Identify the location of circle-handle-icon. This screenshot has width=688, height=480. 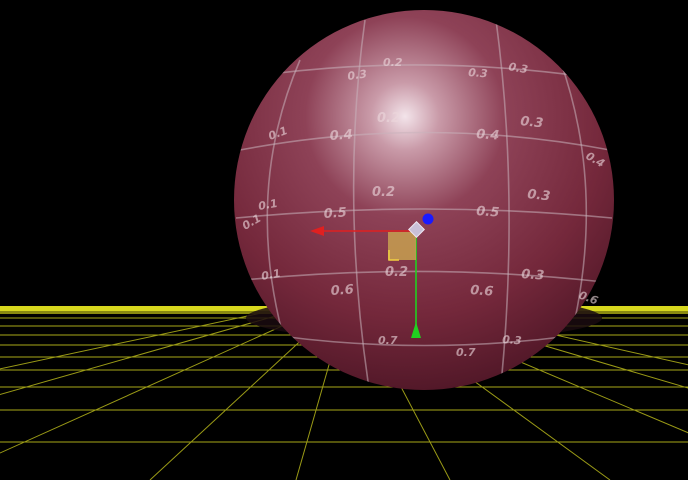
(428, 219).